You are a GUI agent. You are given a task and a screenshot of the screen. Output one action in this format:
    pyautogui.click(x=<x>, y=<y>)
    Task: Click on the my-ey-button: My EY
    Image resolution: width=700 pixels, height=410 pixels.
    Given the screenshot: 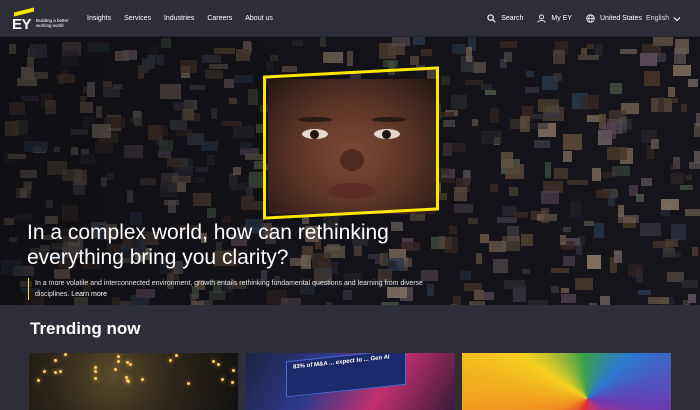 What is the action you would take?
    pyautogui.click(x=554, y=18)
    